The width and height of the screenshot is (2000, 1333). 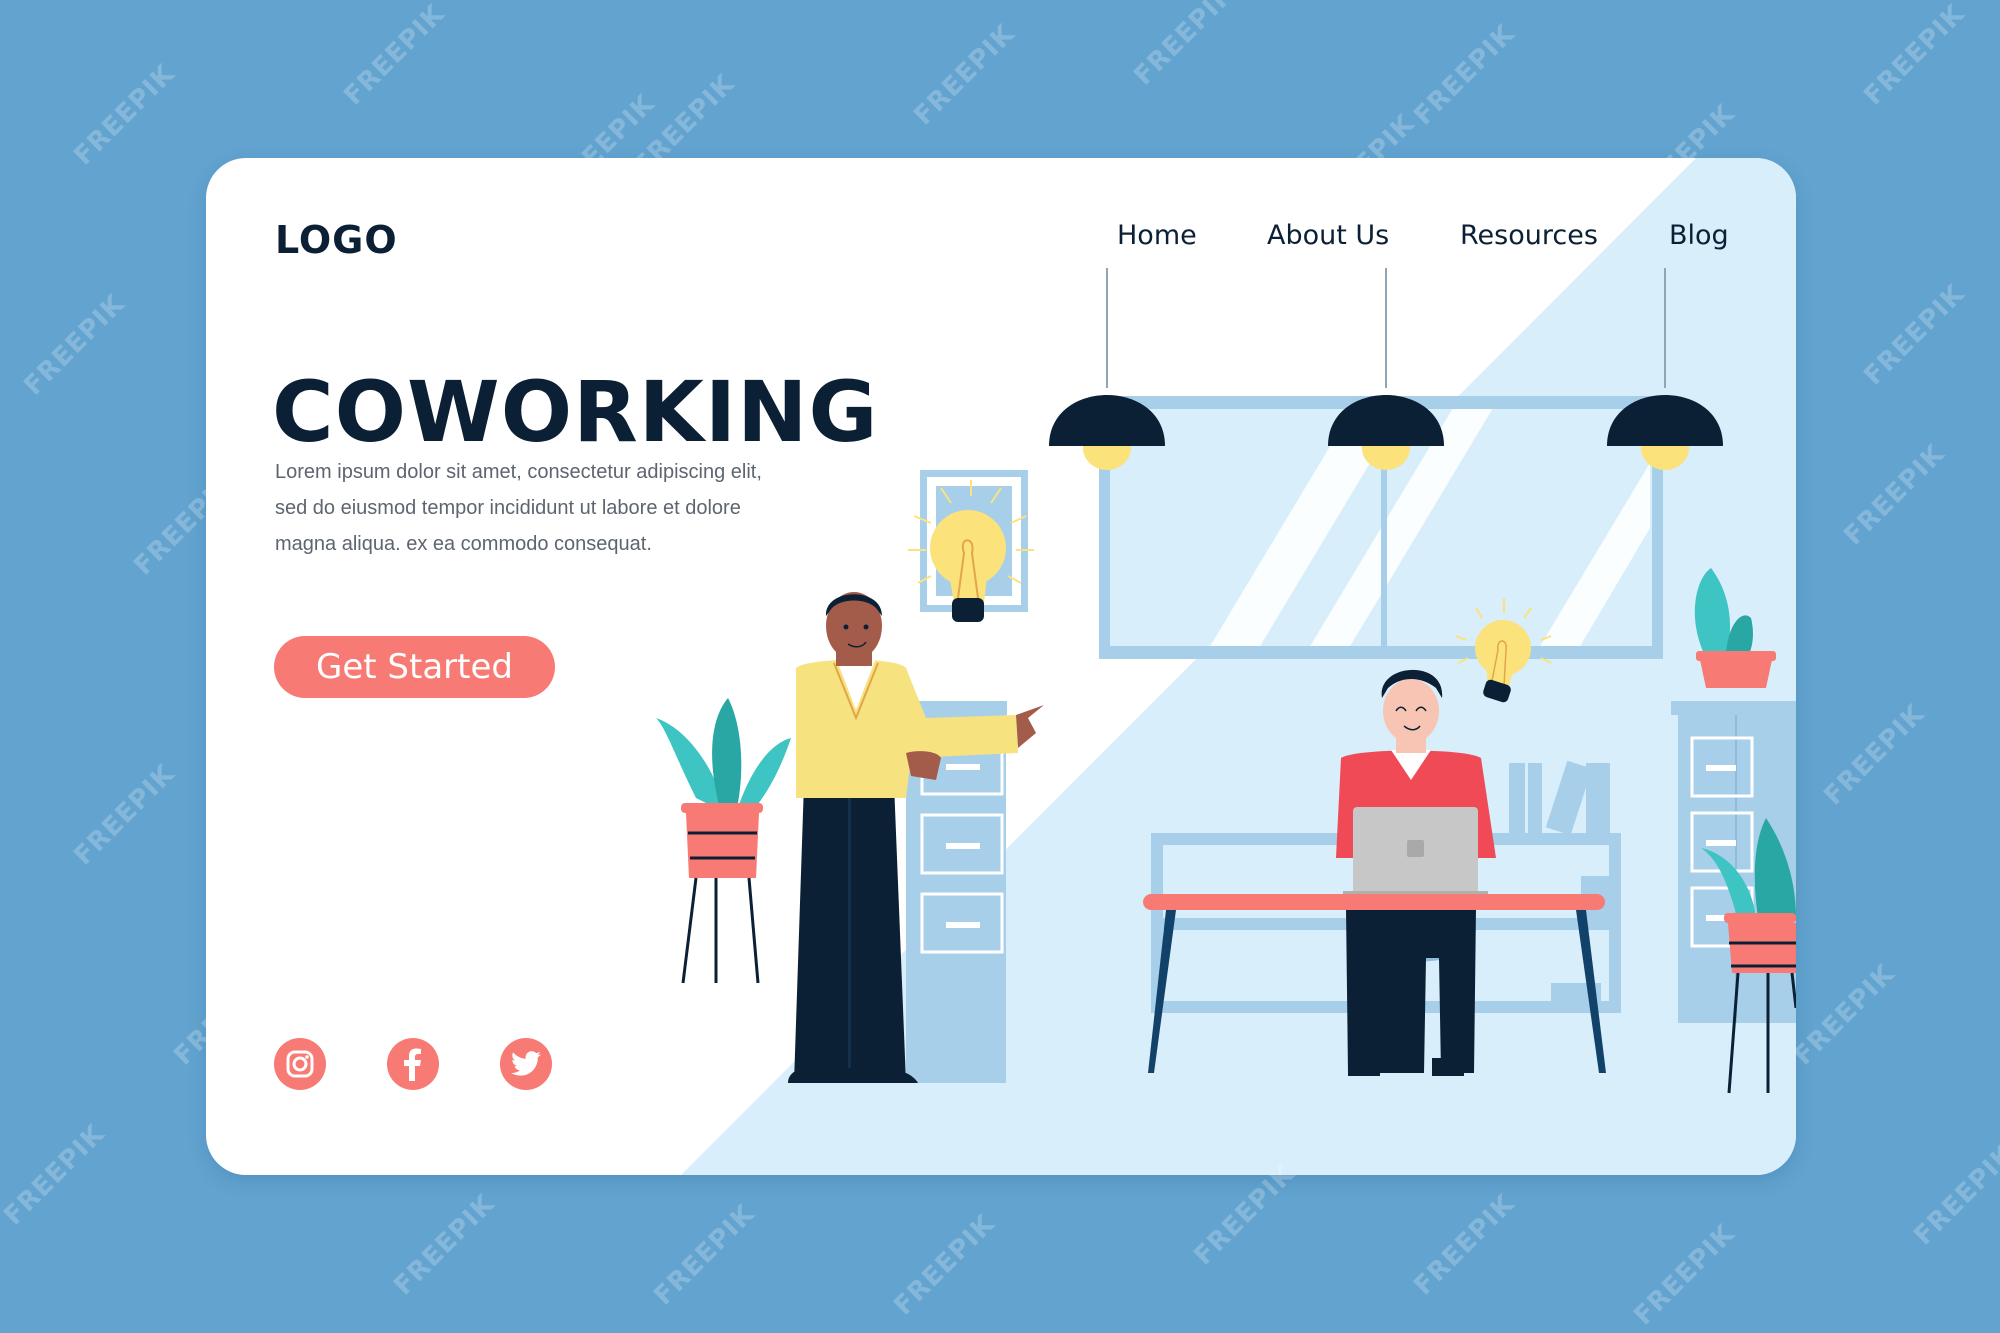 I want to click on nav-link-about-us: About Us, so click(x=1328, y=235).